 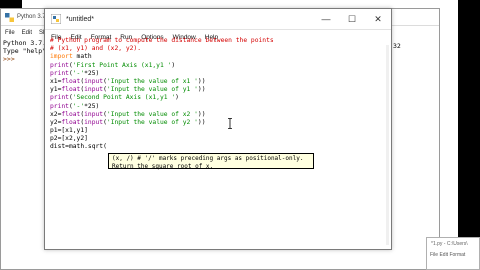 What do you see at coordinates (162, 57) in the screenshot?
I see `code-line: import math` at bounding box center [162, 57].